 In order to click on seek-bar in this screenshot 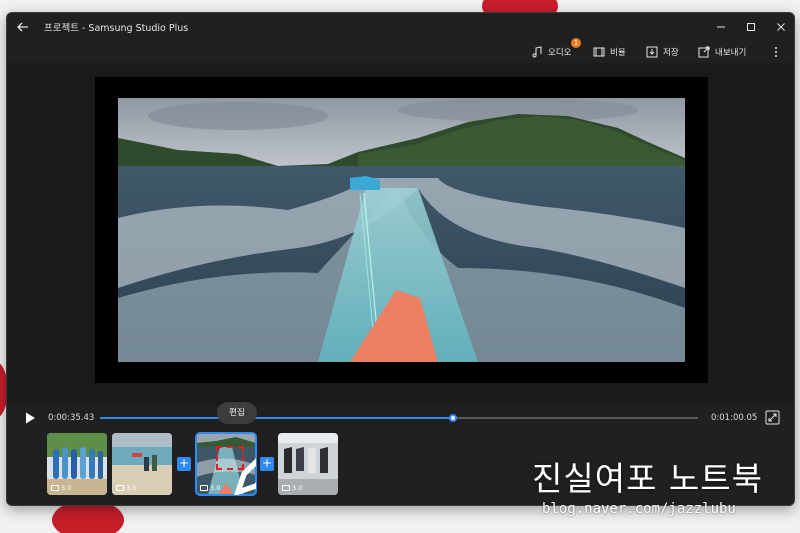, I will do `click(399, 418)`.